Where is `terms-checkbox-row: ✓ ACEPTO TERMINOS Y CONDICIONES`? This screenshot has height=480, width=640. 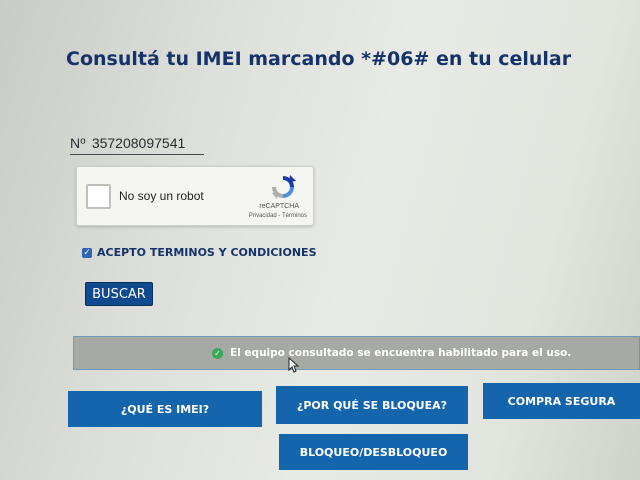 terms-checkbox-row: ✓ ACEPTO TERMINOS Y CONDICIONES is located at coordinates (199, 252).